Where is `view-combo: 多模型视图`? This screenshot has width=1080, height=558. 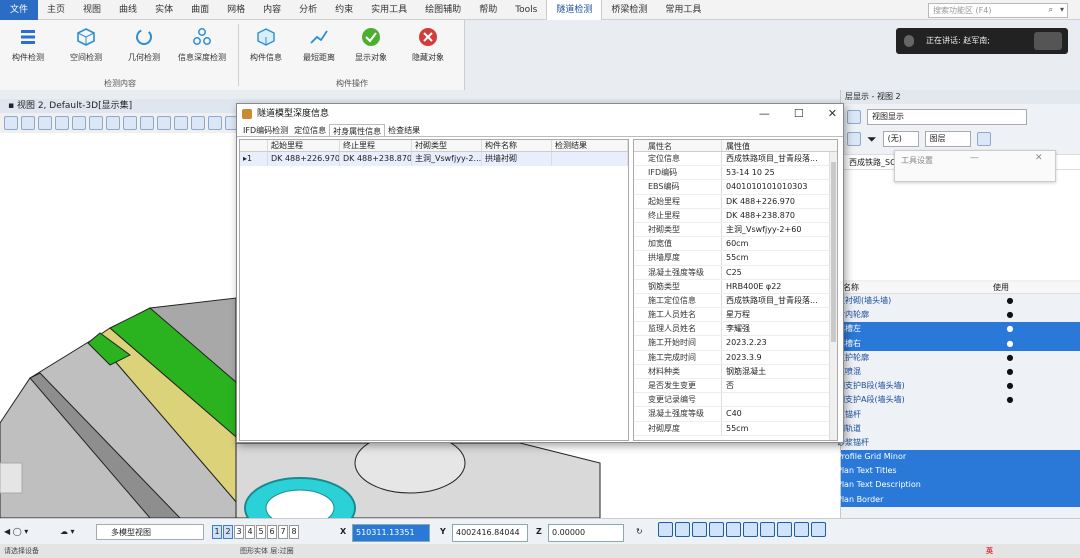 view-combo: 多模型视图 is located at coordinates (150, 532).